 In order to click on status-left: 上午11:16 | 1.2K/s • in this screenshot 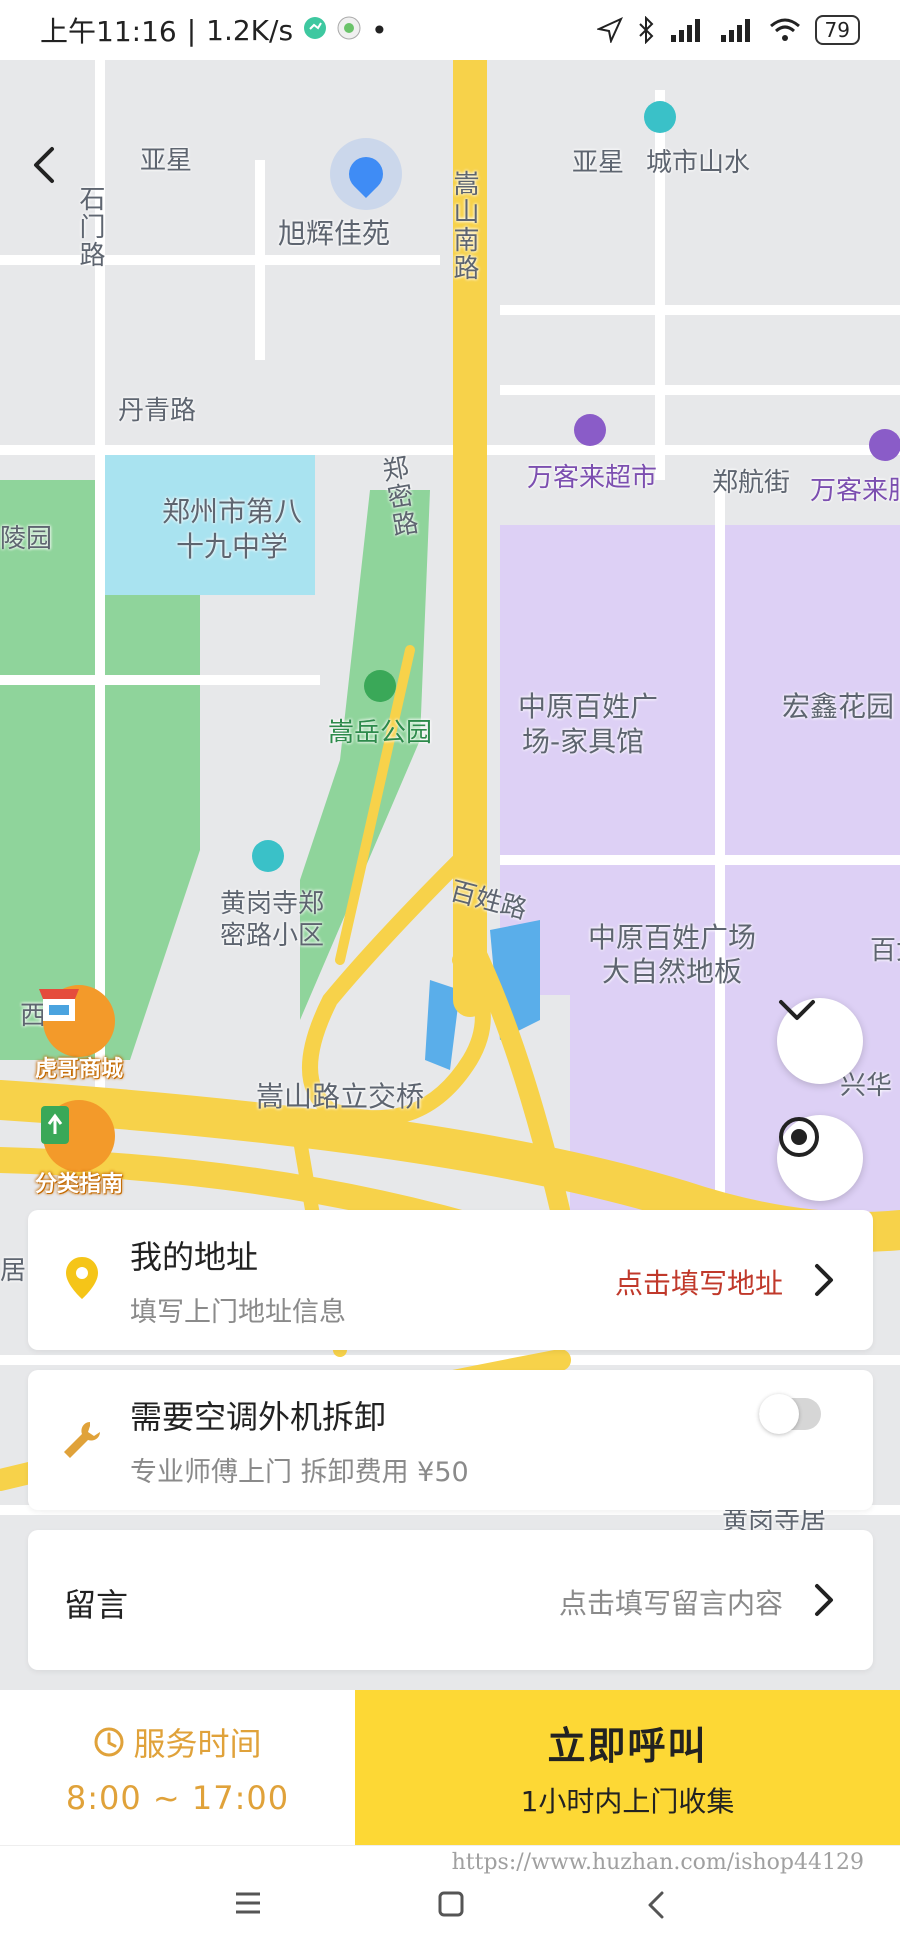, I will do `click(214, 30)`.